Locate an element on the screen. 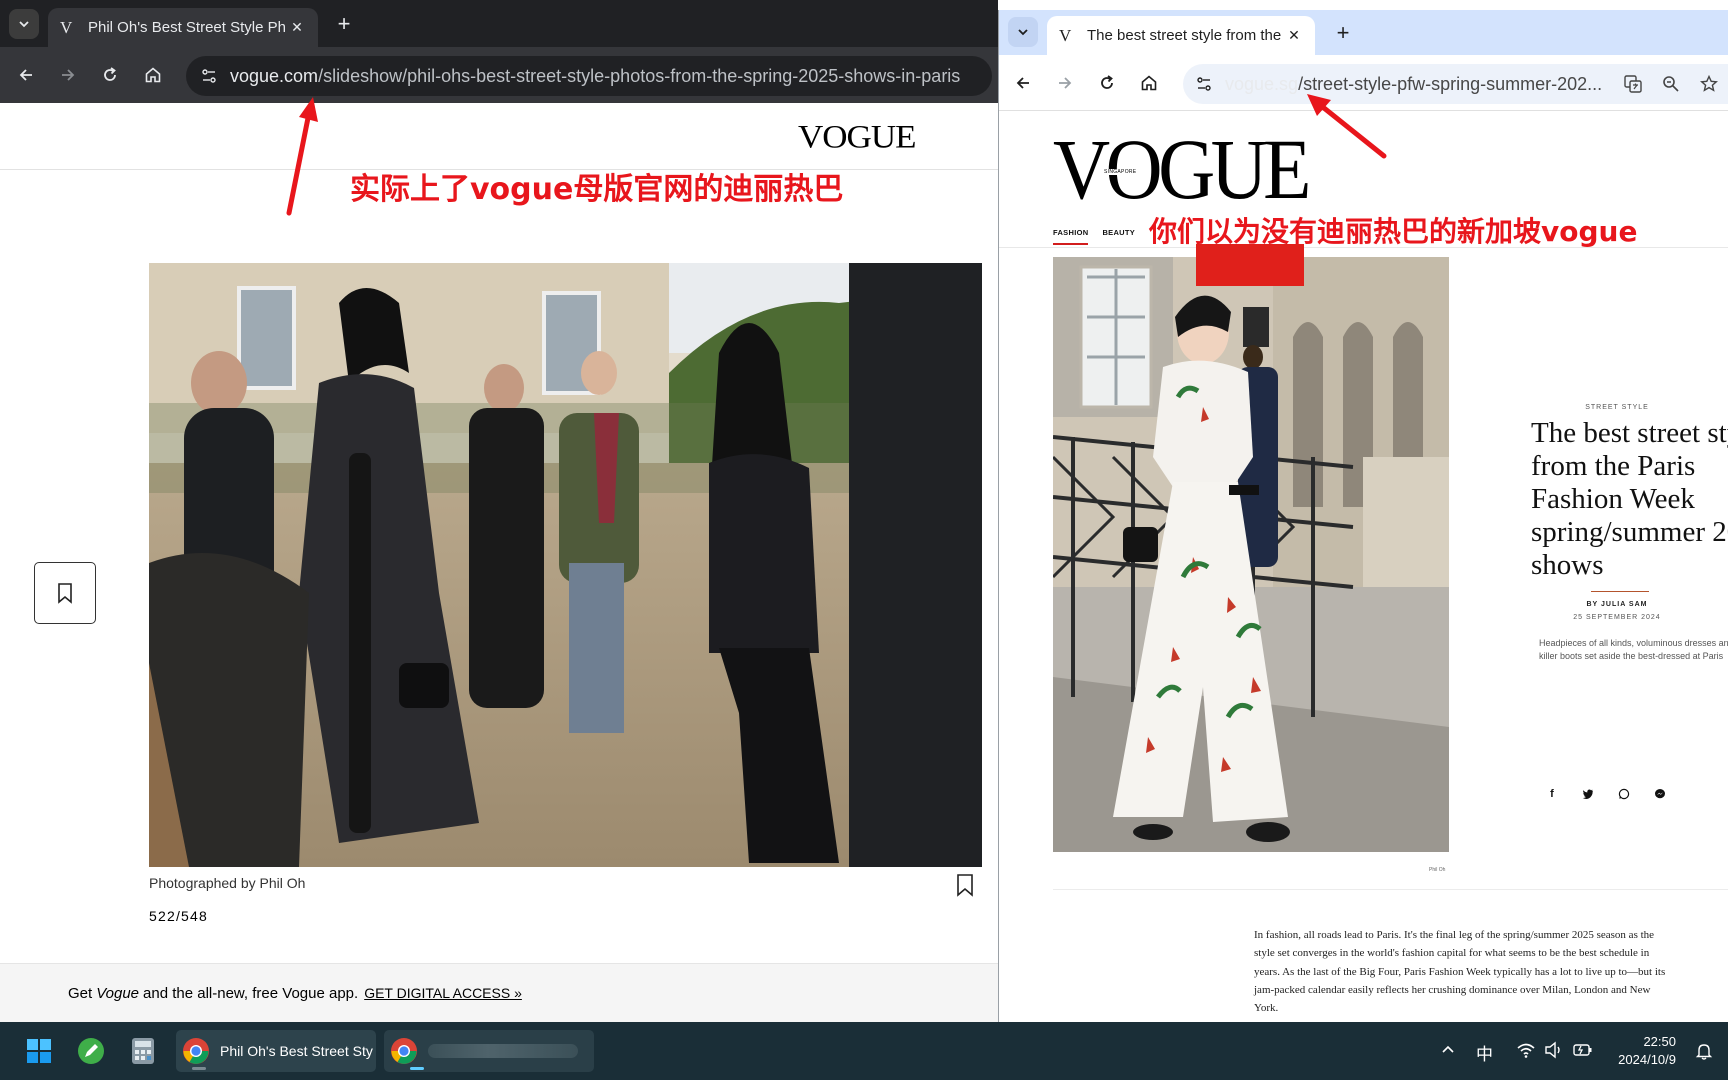 Image resolution: width=1728 pixels, height=1080 pixels. right-active-tab: V The best street style from the ✕ is located at coordinates (1181, 35).